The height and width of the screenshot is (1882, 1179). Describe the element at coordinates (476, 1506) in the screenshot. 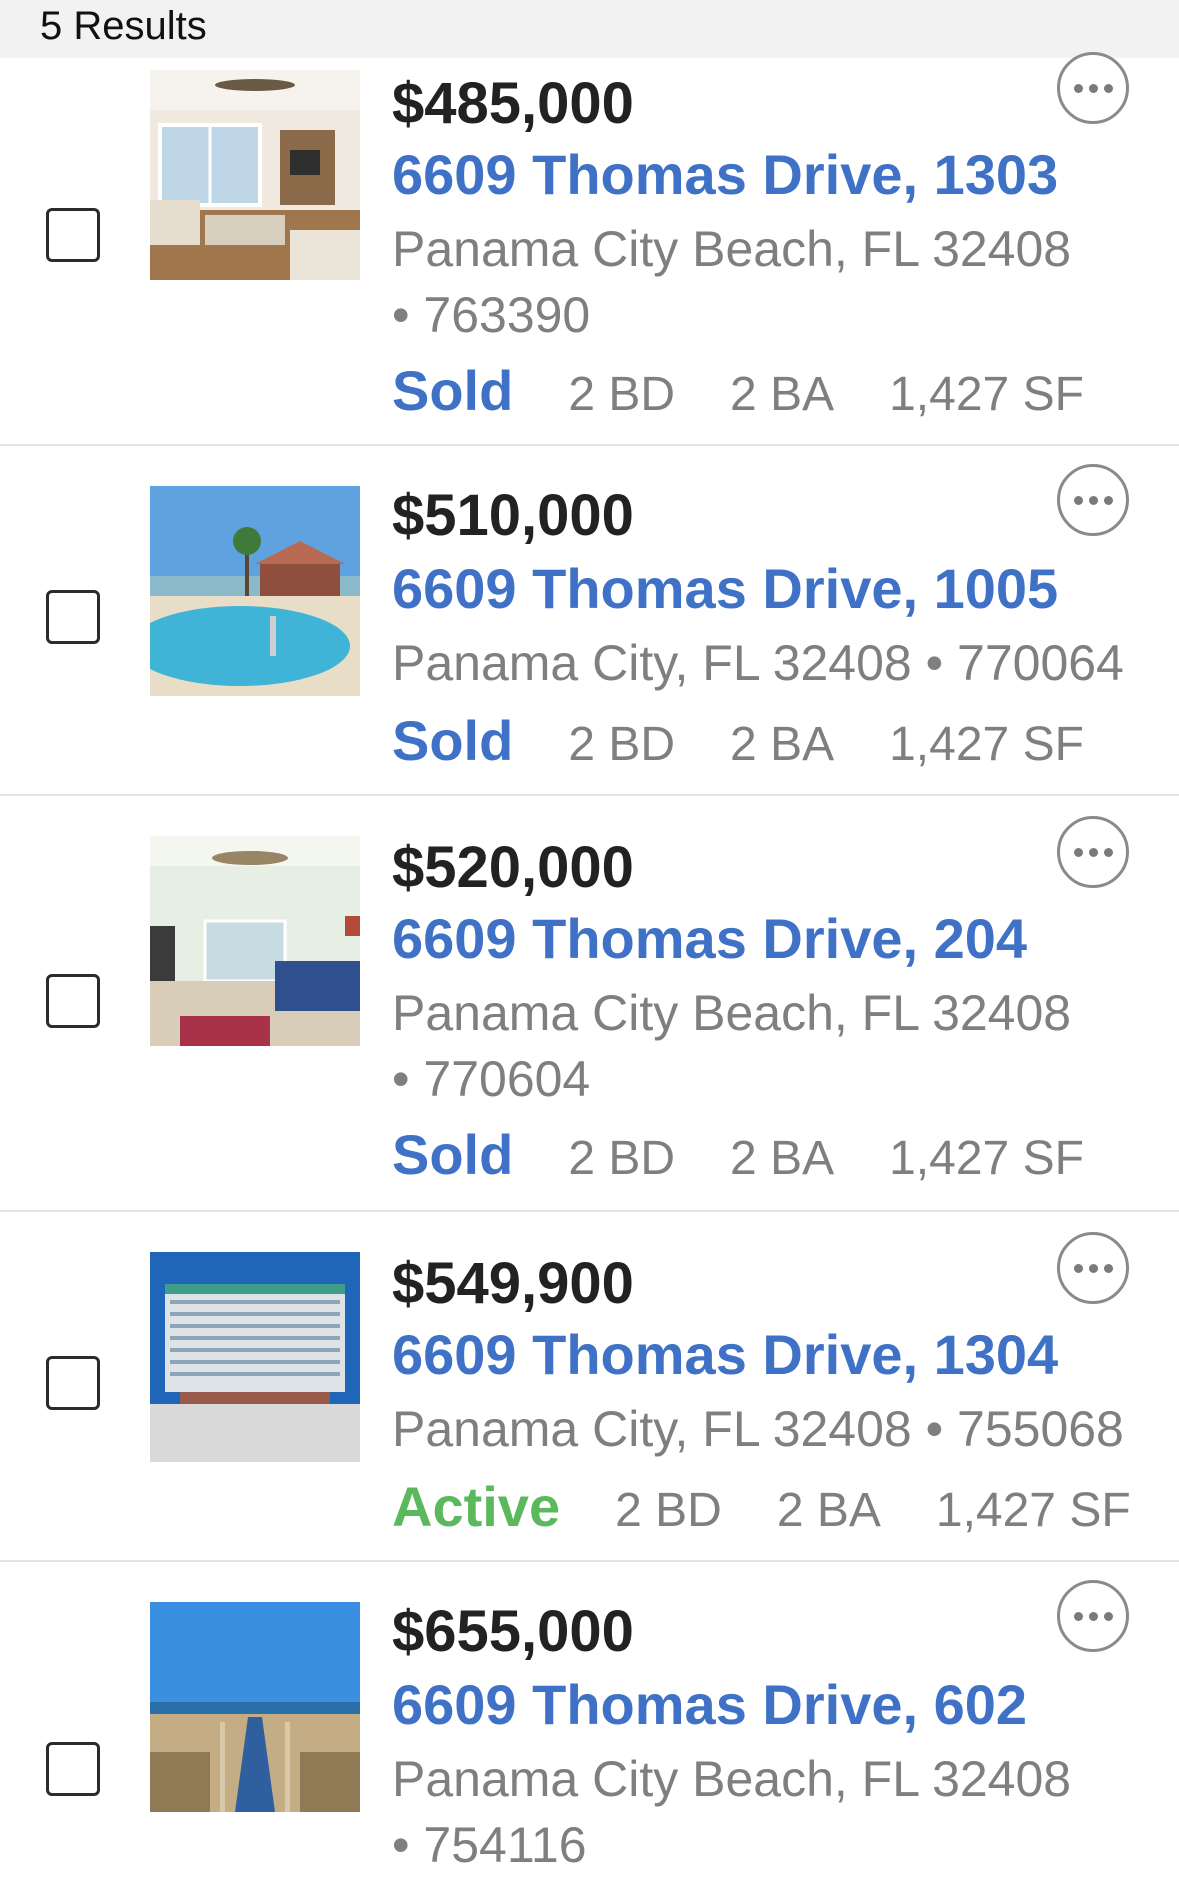

I see `status-badge: Active` at that location.